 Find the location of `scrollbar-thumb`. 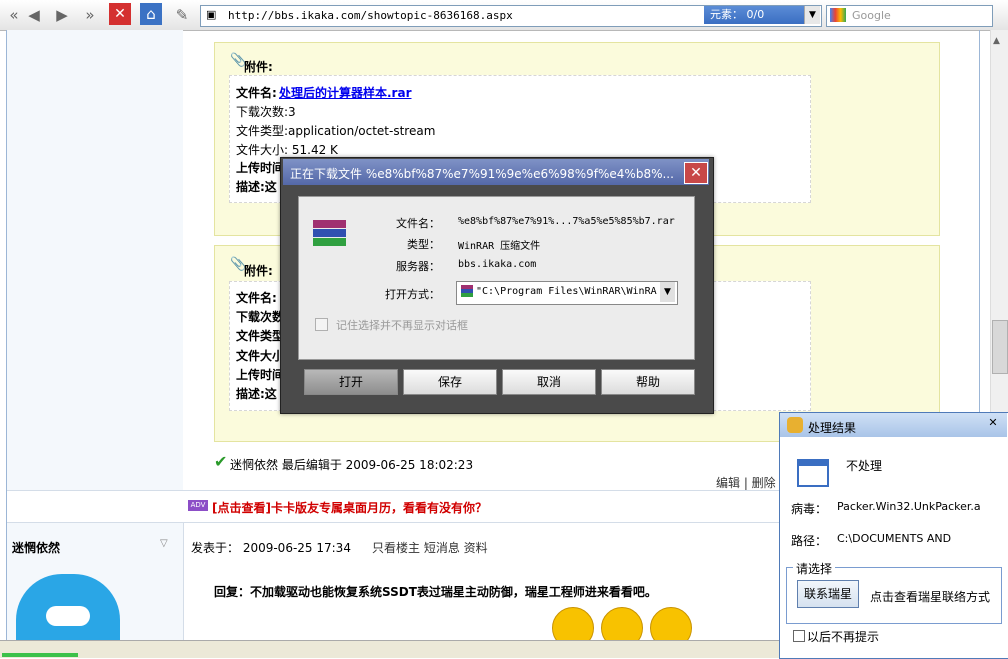

scrollbar-thumb is located at coordinates (1000, 347).